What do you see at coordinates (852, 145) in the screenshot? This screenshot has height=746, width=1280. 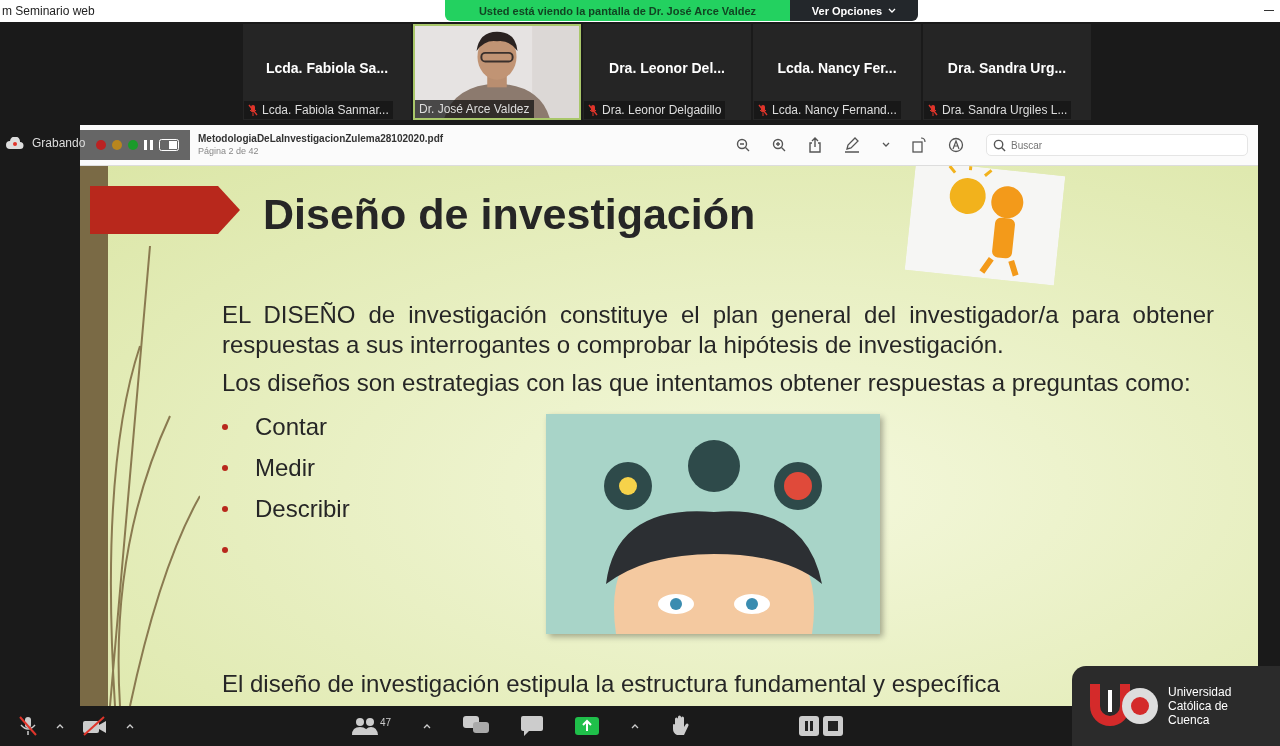 I see `pen-icon` at bounding box center [852, 145].